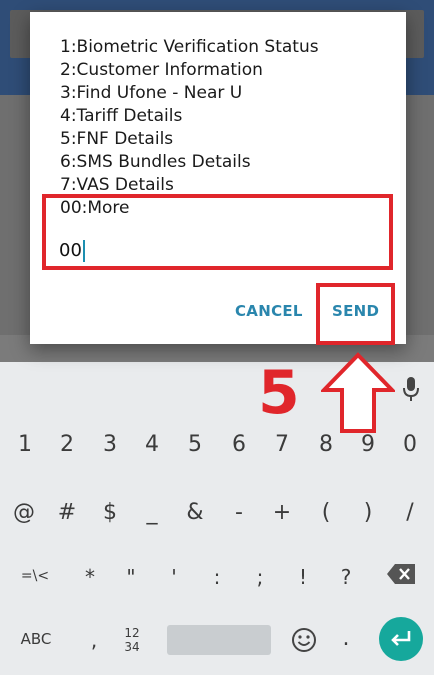 The image size is (434, 675). Describe the element at coordinates (110, 512) in the screenshot. I see `key-dollar: $` at that location.